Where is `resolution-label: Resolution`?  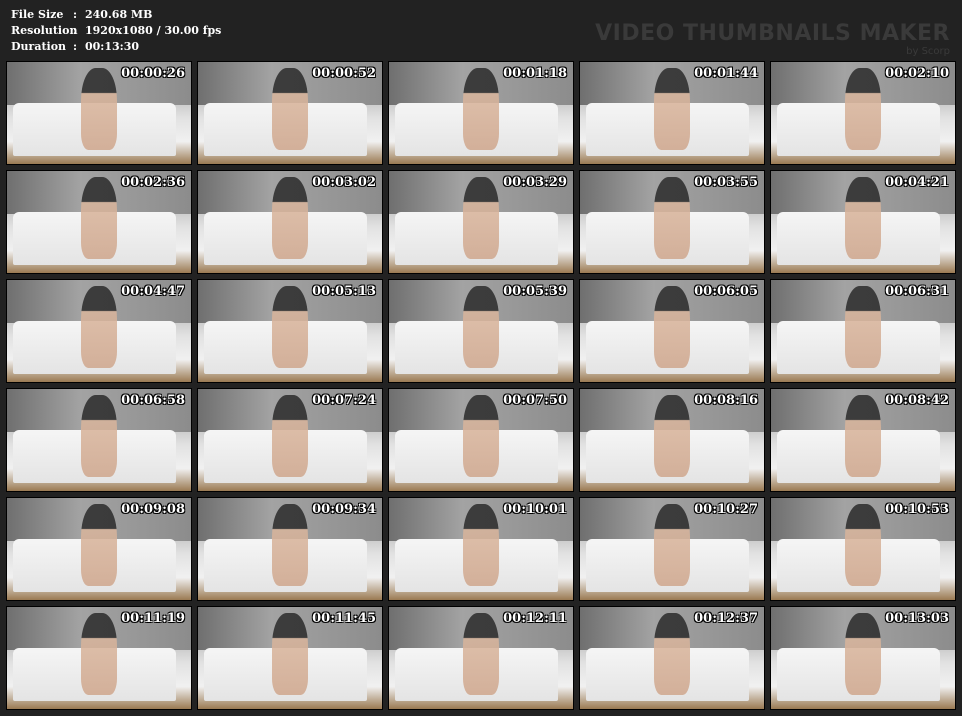 resolution-label: Resolution is located at coordinates (44, 30).